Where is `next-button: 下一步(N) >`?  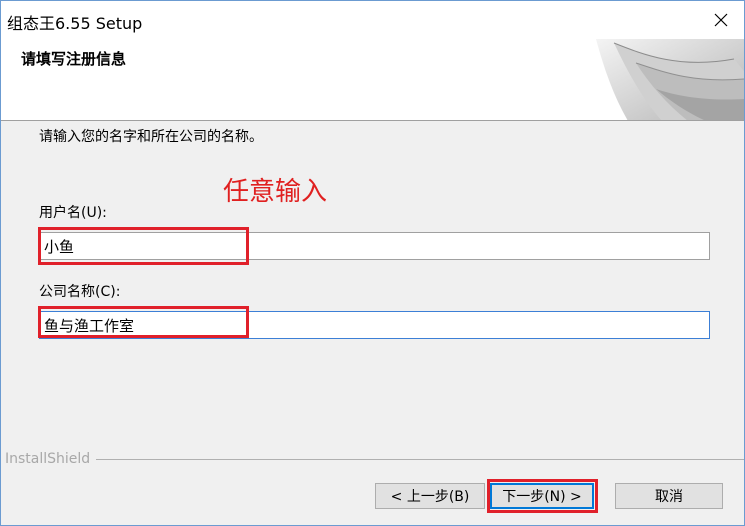 next-button: 下一步(N) > is located at coordinates (542, 496).